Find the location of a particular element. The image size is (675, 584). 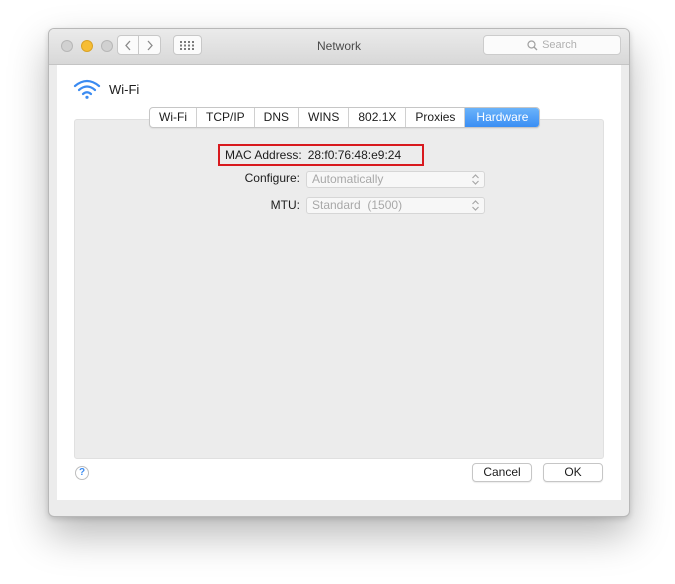

tab-hardware: Hardware is located at coordinates (502, 117).